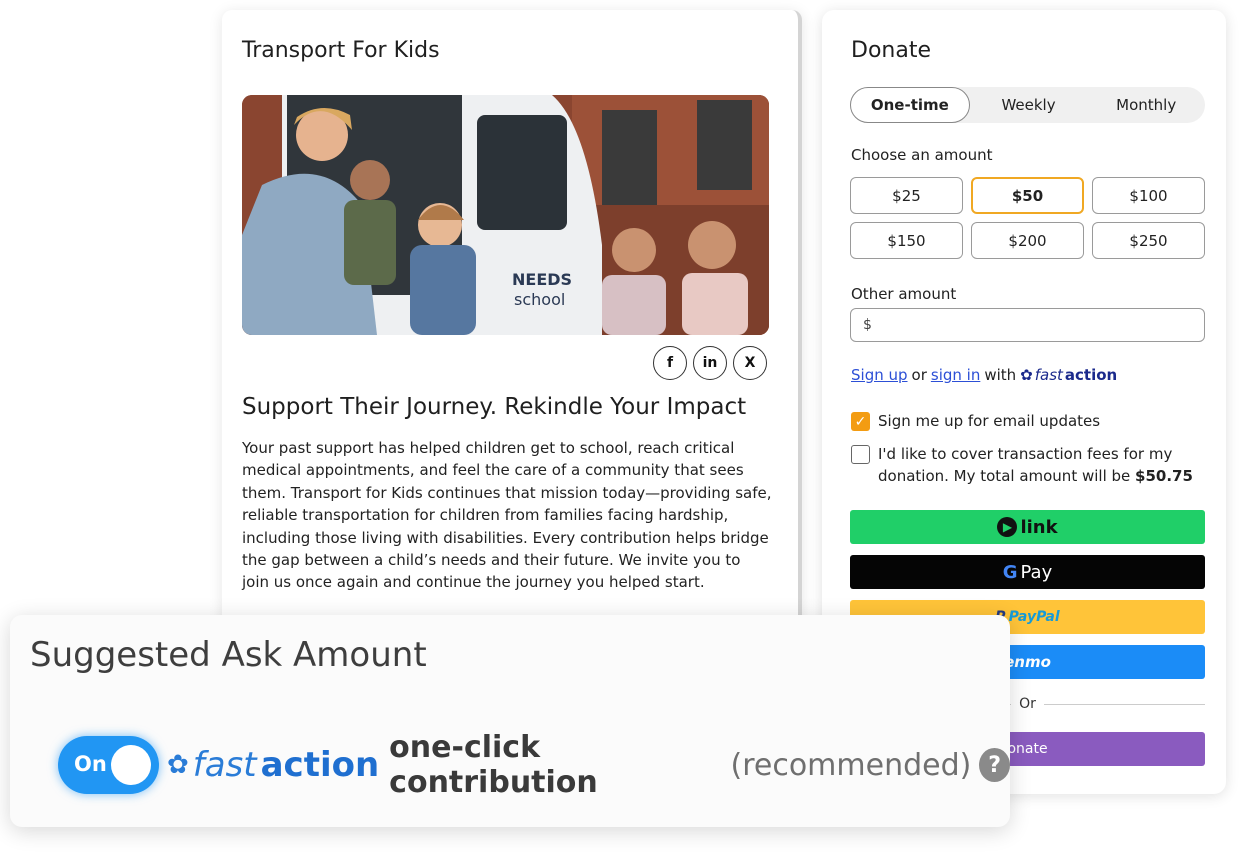 The width and height of the screenshot is (1256, 860). Describe the element at coordinates (994, 765) in the screenshot. I see `help-icon: ?` at that location.